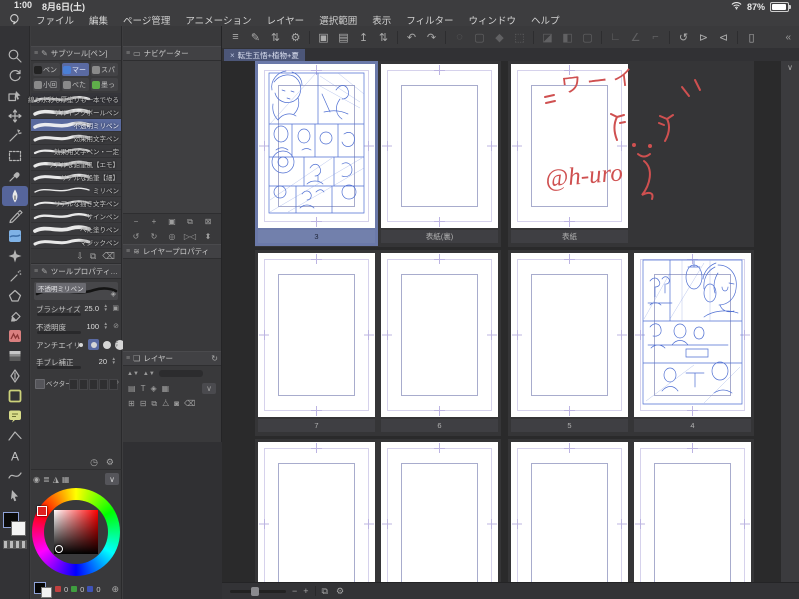  I want to click on menu-item-6: 表示, so click(381, 20).